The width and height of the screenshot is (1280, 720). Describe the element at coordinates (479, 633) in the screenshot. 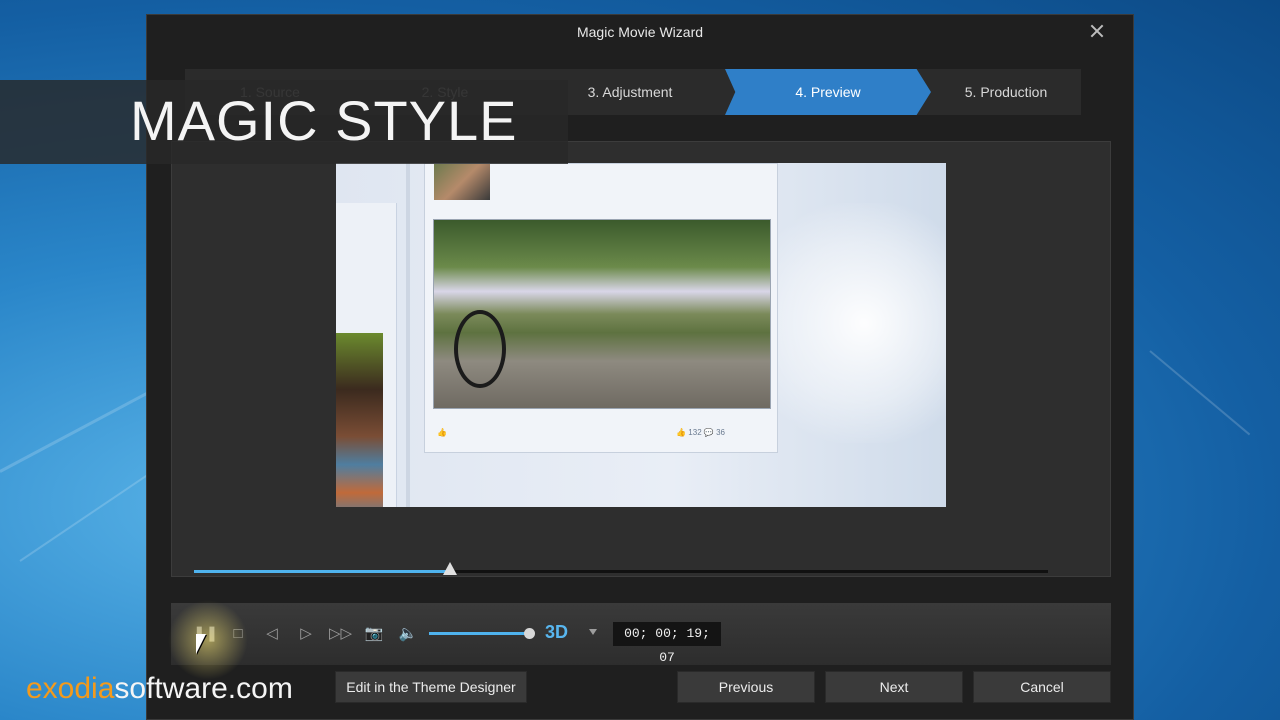

I see `volume-fill` at that location.